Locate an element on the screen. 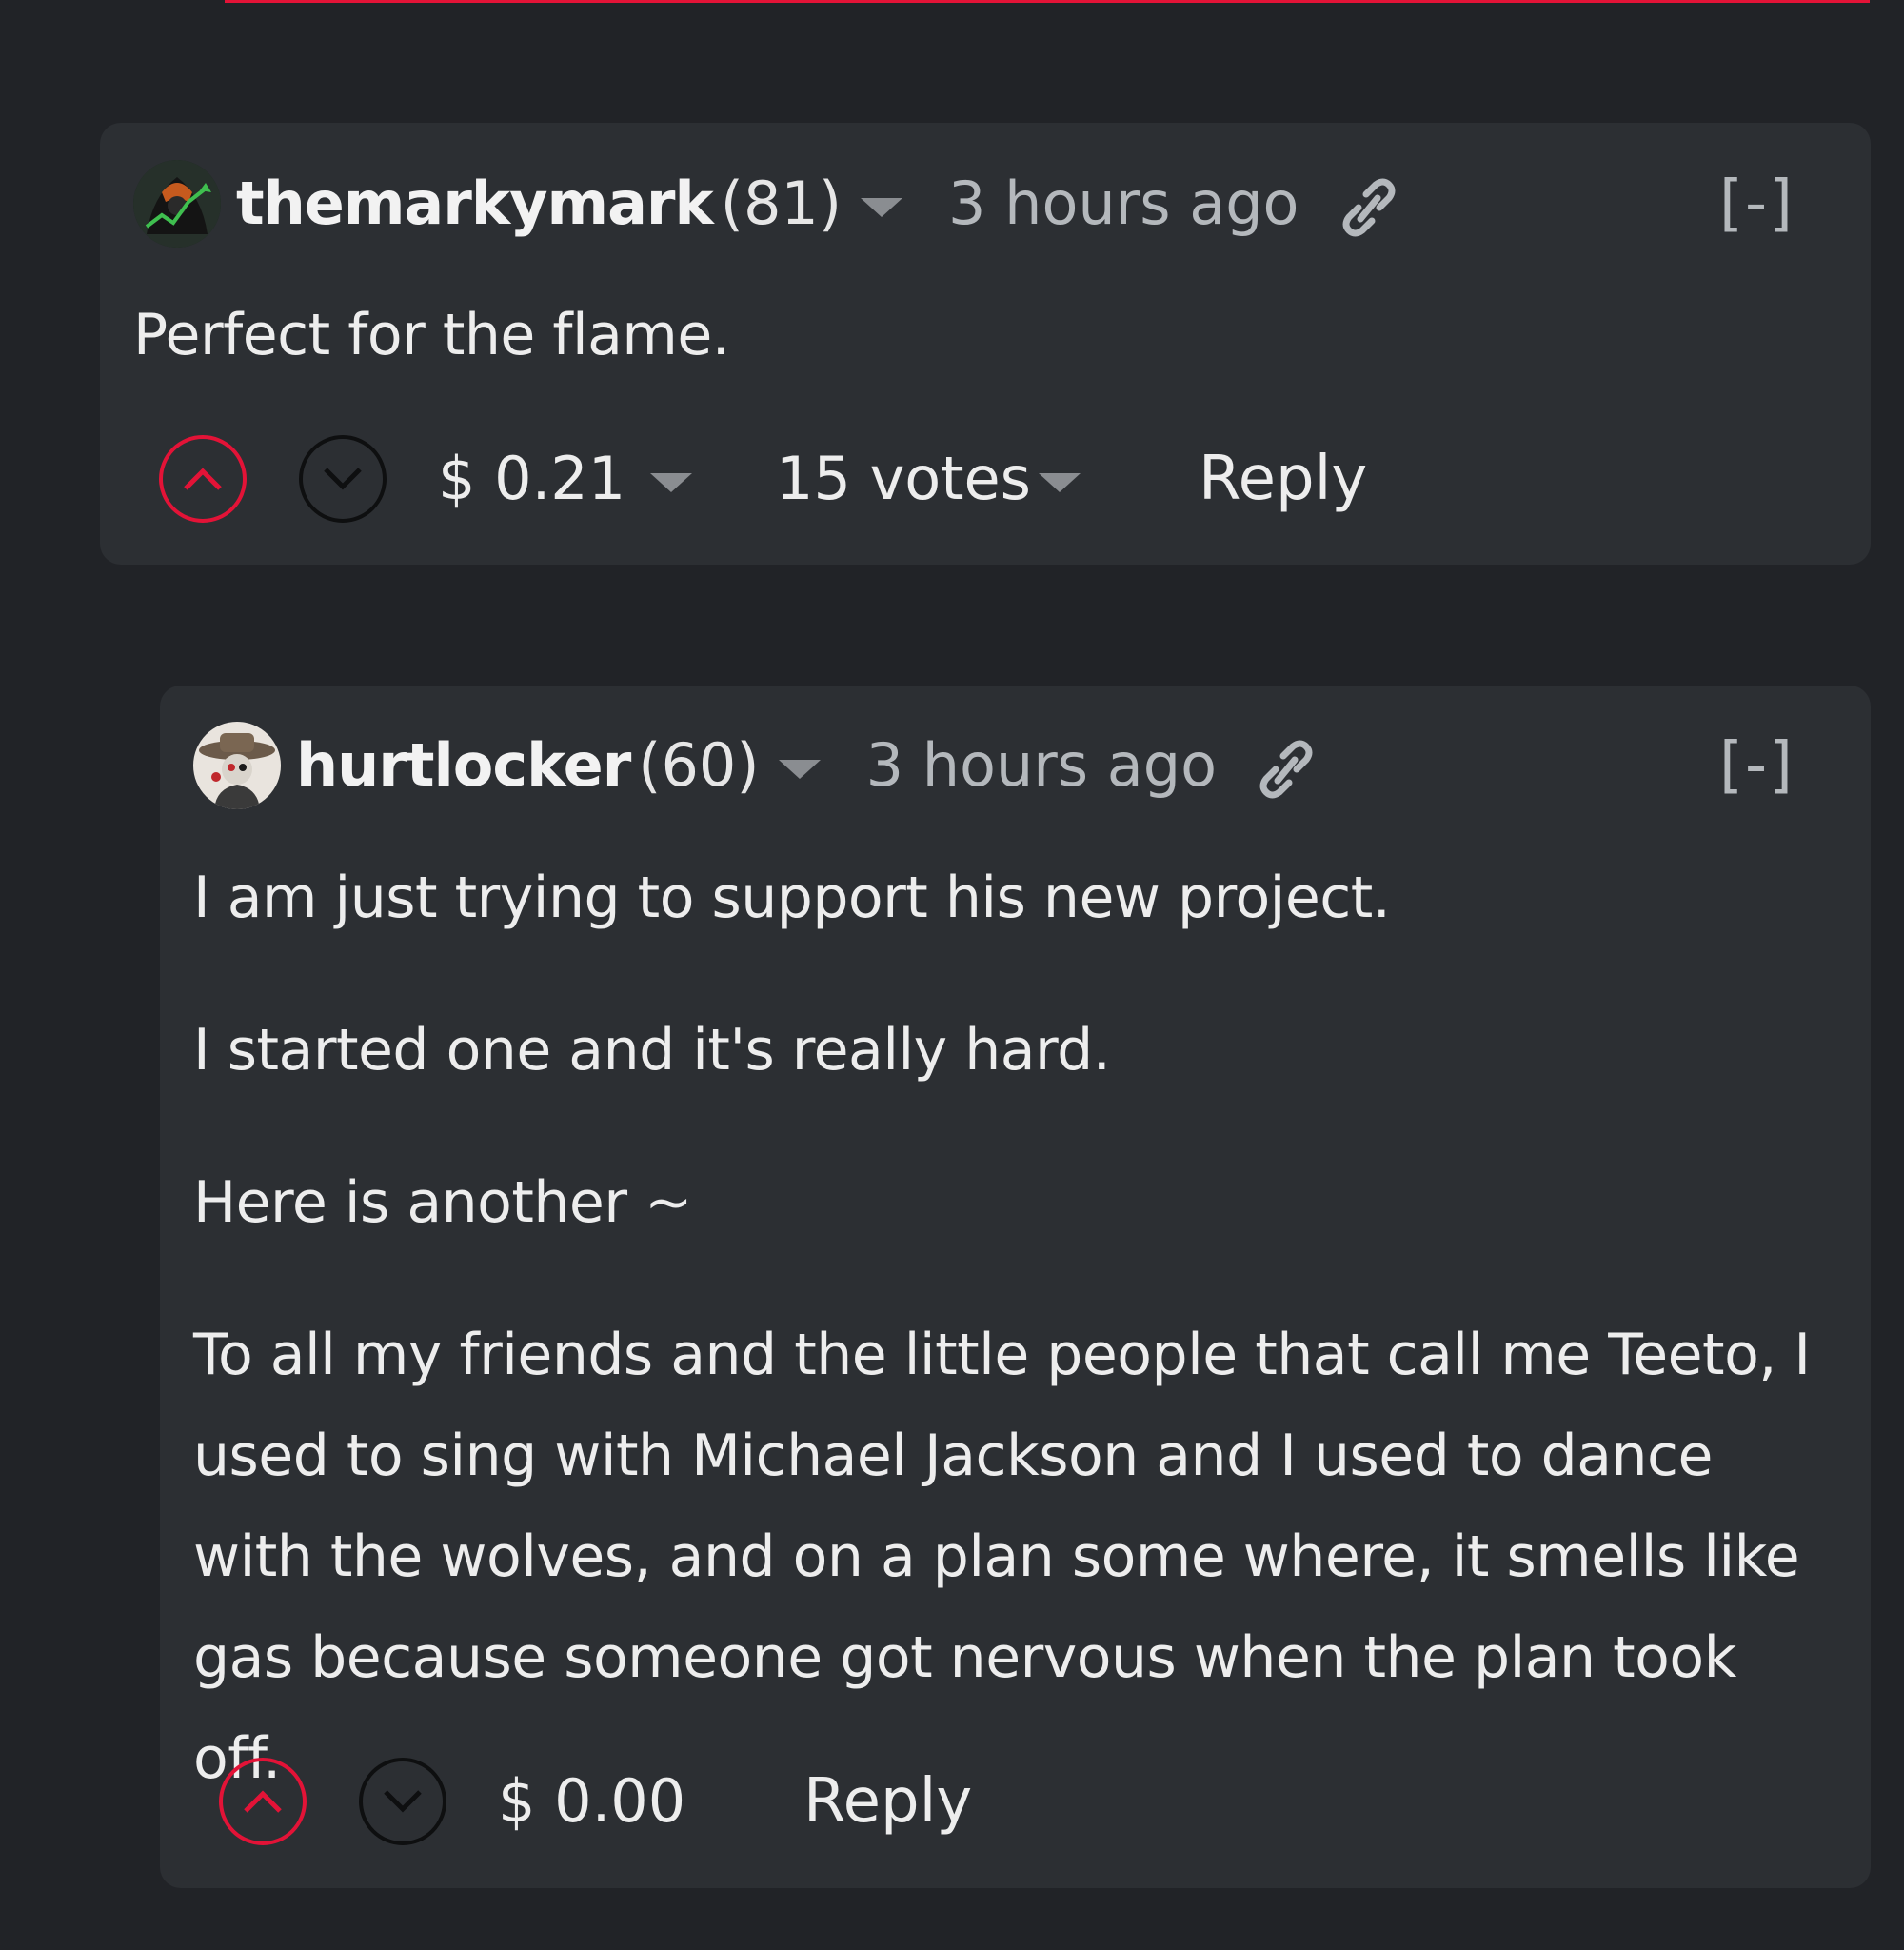 The image size is (1904, 1950). avatar-hurtlocker-icon is located at coordinates (237, 765).